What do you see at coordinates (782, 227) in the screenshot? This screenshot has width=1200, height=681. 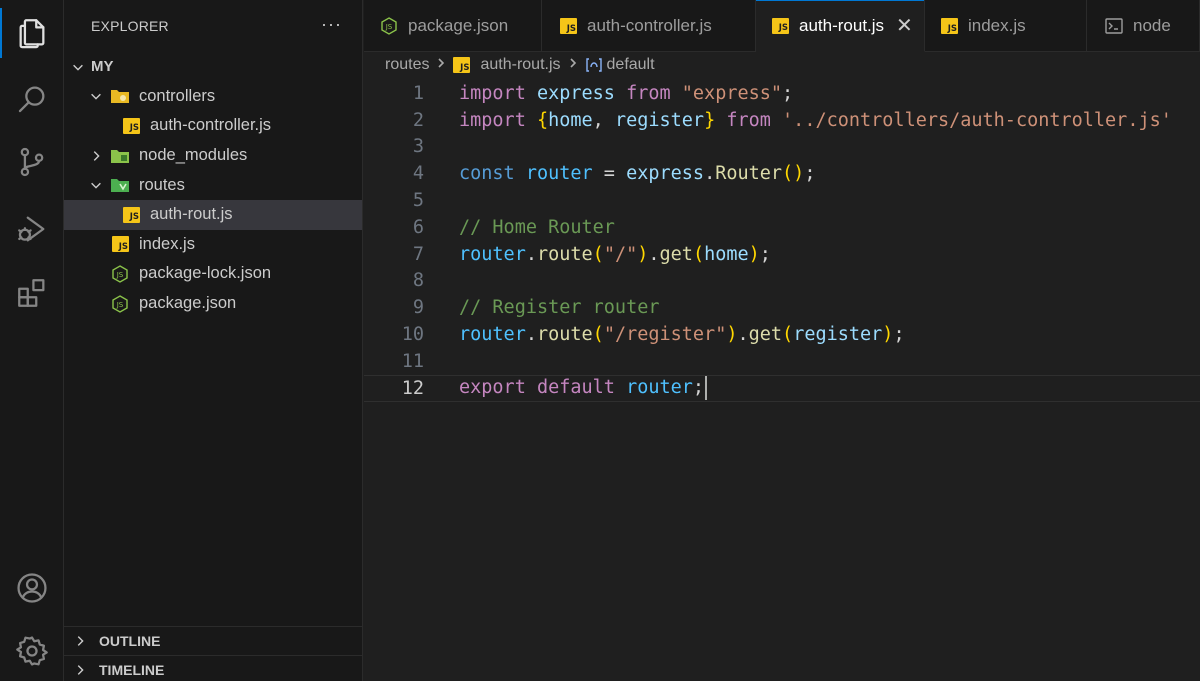 I see `code-line: 6 // Home Router` at bounding box center [782, 227].